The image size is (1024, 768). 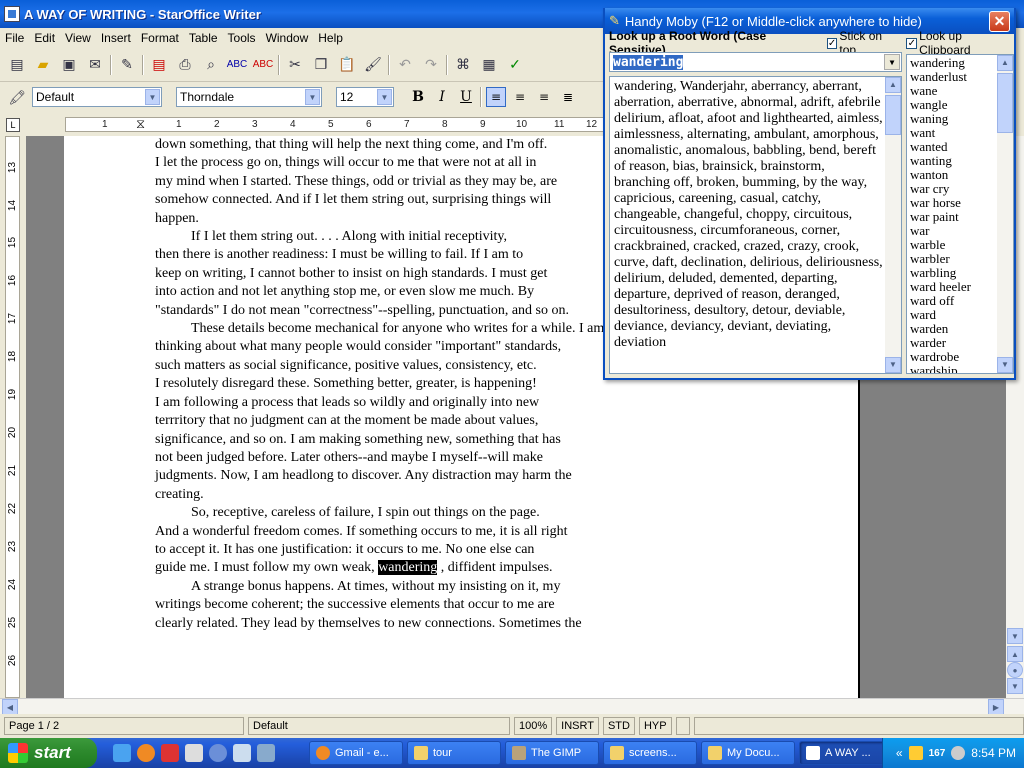 I want to click on clock: 8:54 PM, so click(x=993, y=753).